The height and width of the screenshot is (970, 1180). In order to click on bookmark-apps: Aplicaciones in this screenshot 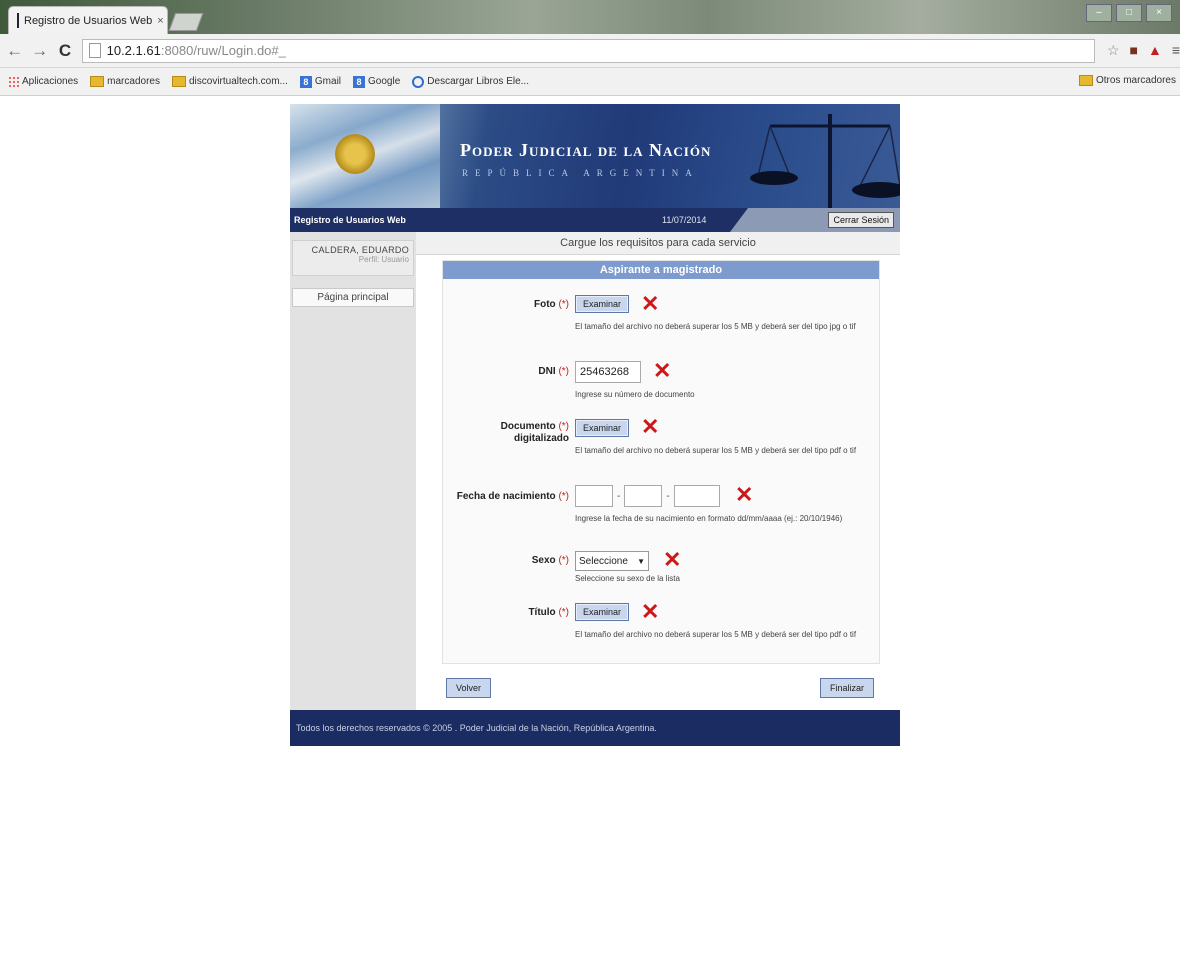, I will do `click(43, 81)`.